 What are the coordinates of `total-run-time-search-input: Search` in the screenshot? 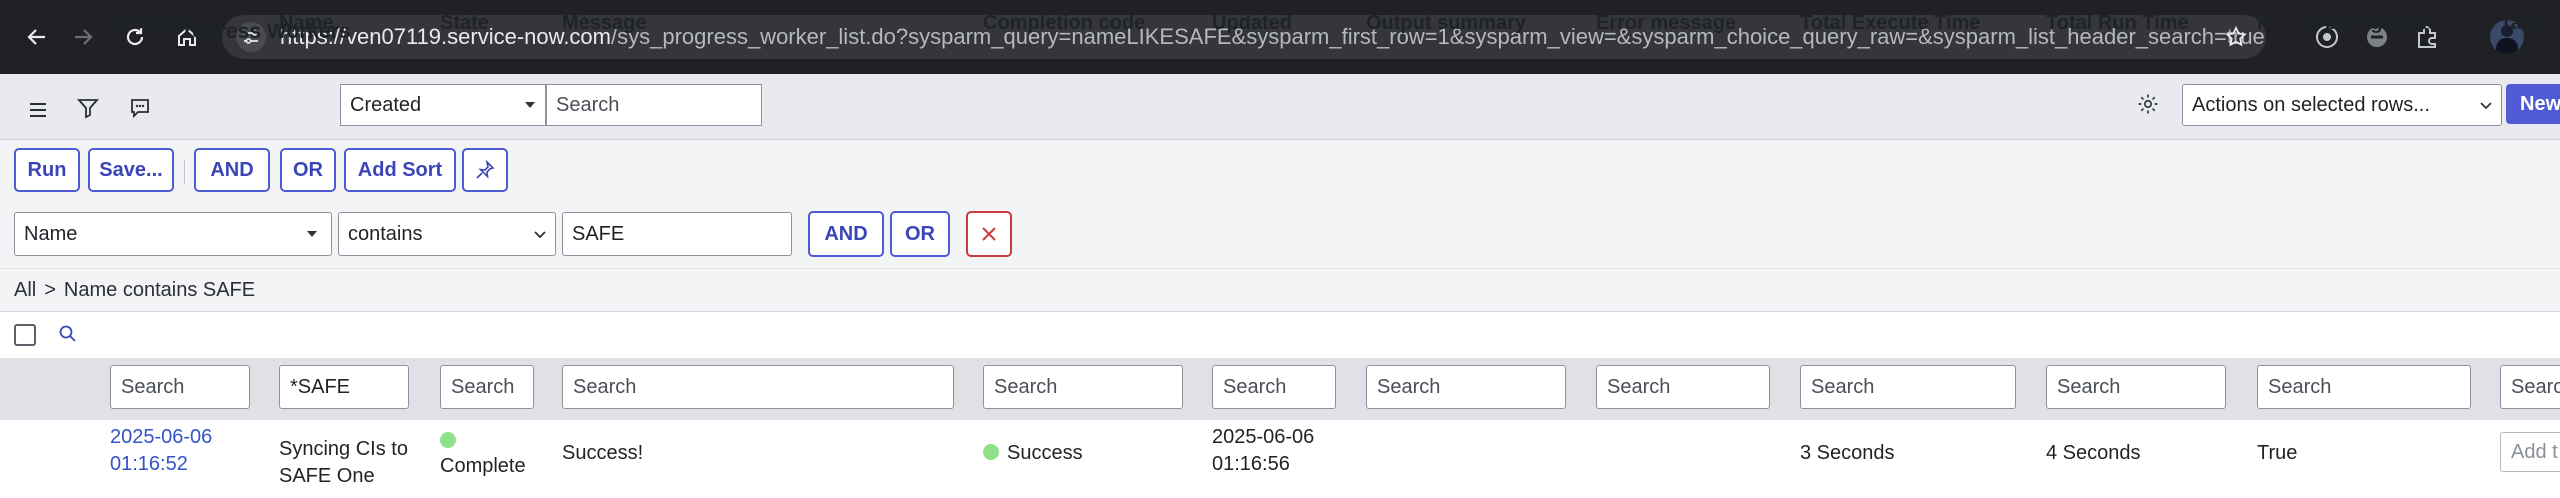 It's located at (2136, 387).